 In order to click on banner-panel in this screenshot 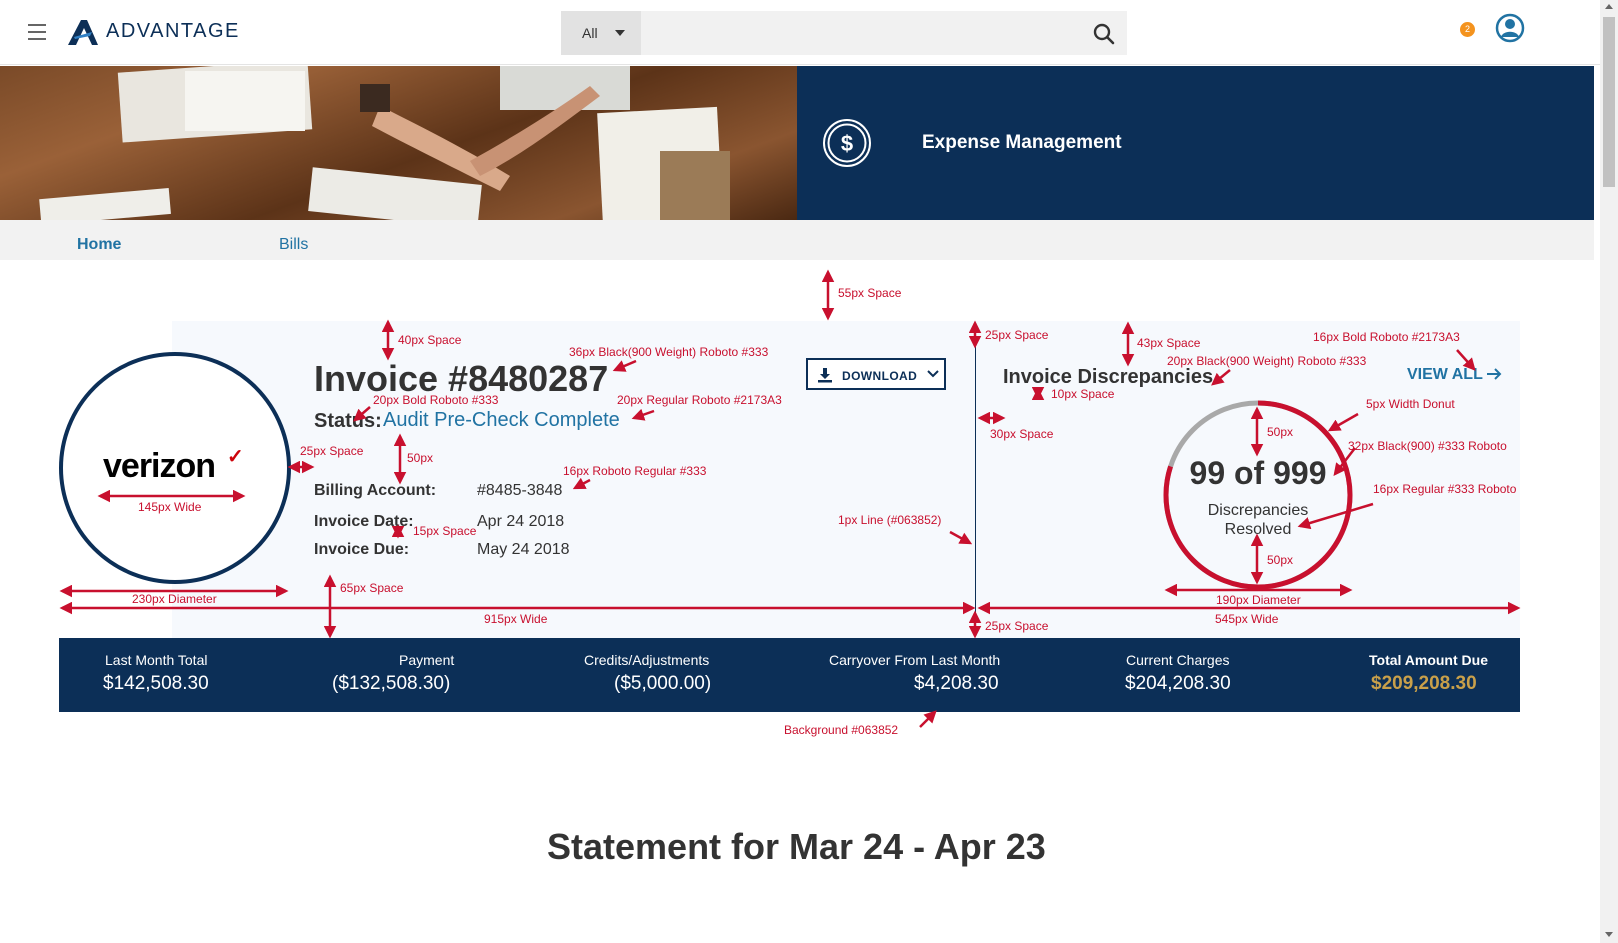, I will do `click(1195, 143)`.